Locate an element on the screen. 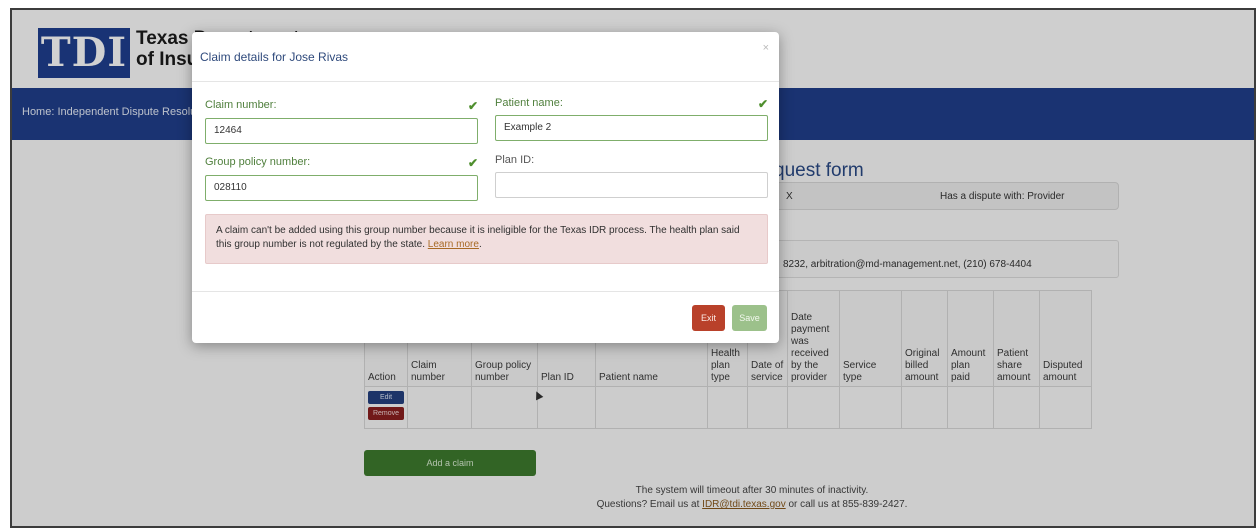 This screenshot has height=531, width=1260. modal-header: Claim details for Jose Rivas × is located at coordinates (485, 57).